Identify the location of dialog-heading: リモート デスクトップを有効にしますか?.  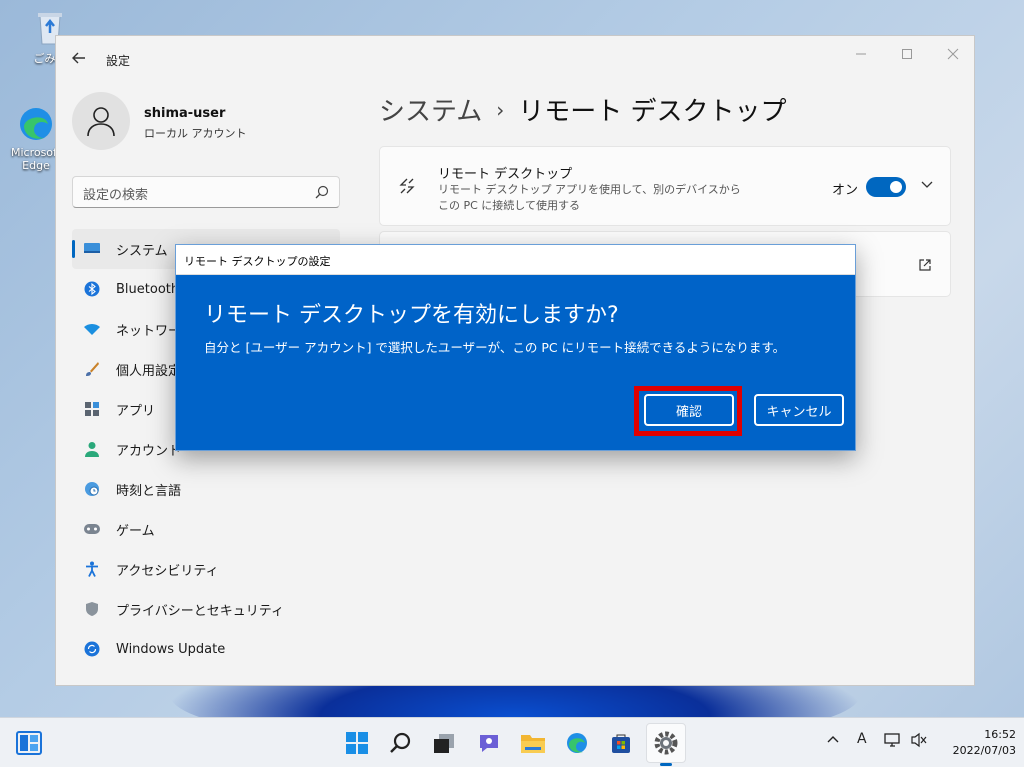
(411, 315).